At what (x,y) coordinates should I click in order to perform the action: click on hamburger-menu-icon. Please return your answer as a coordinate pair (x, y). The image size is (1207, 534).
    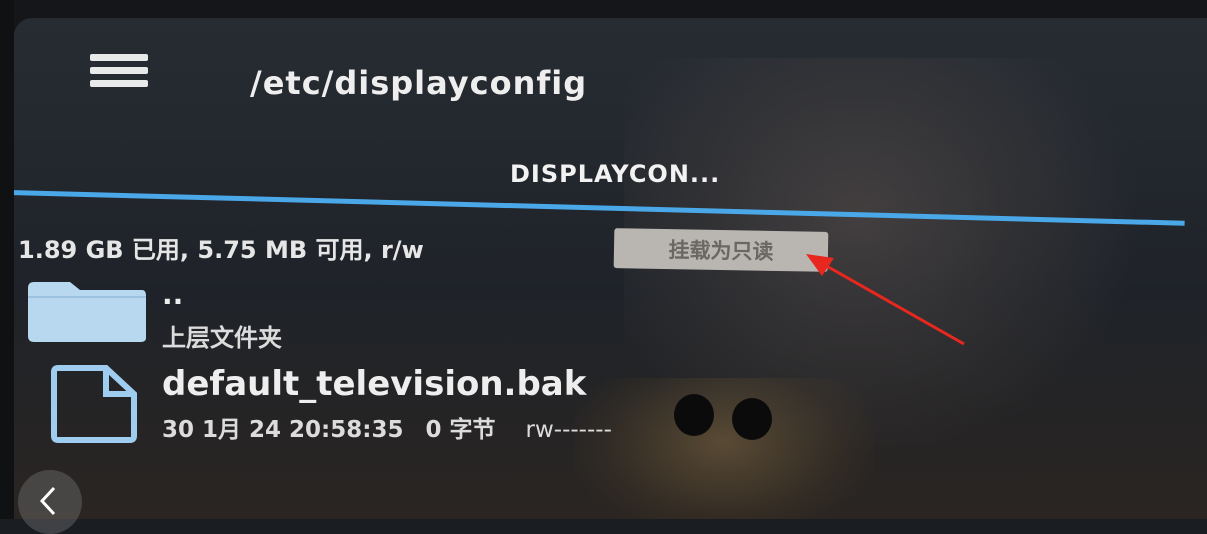
    Looking at the image, I should click on (119, 73).